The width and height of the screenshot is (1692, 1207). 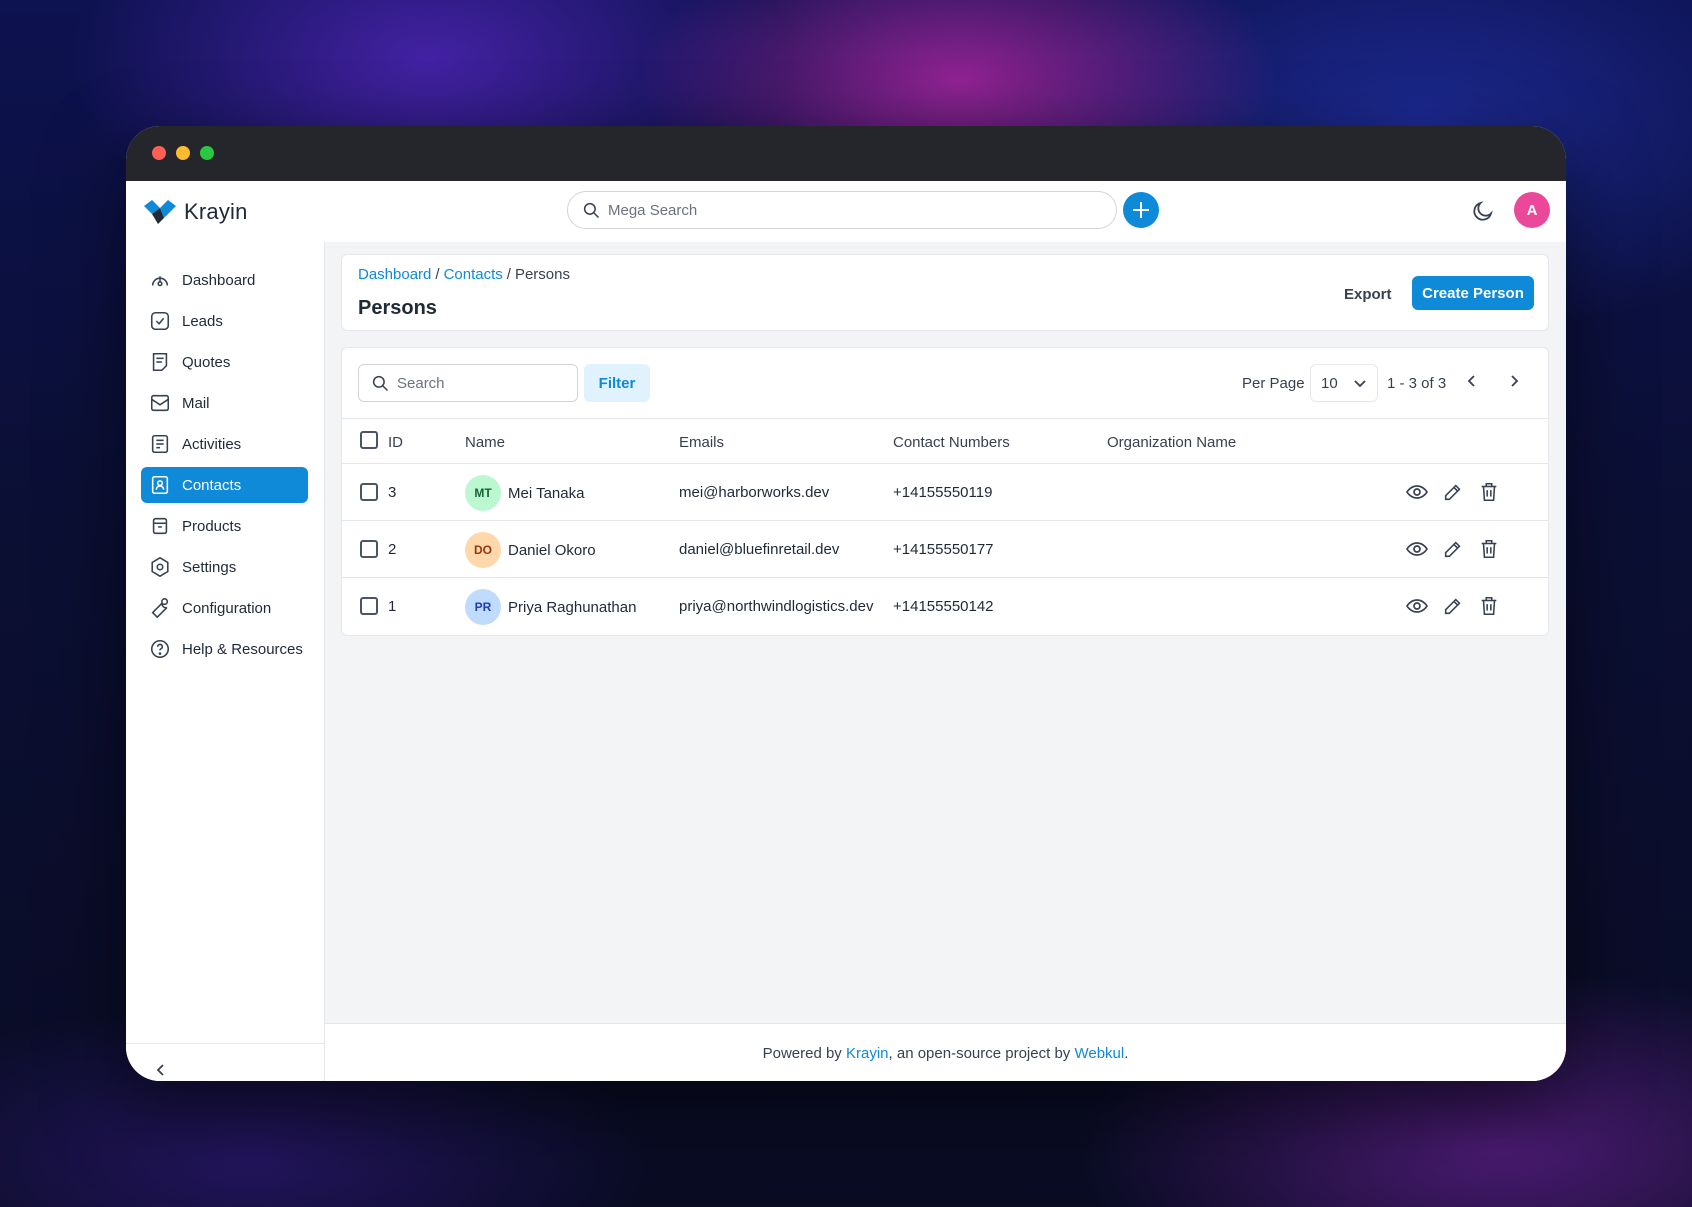 I want to click on person-avatar: MT, so click(x=483, y=493).